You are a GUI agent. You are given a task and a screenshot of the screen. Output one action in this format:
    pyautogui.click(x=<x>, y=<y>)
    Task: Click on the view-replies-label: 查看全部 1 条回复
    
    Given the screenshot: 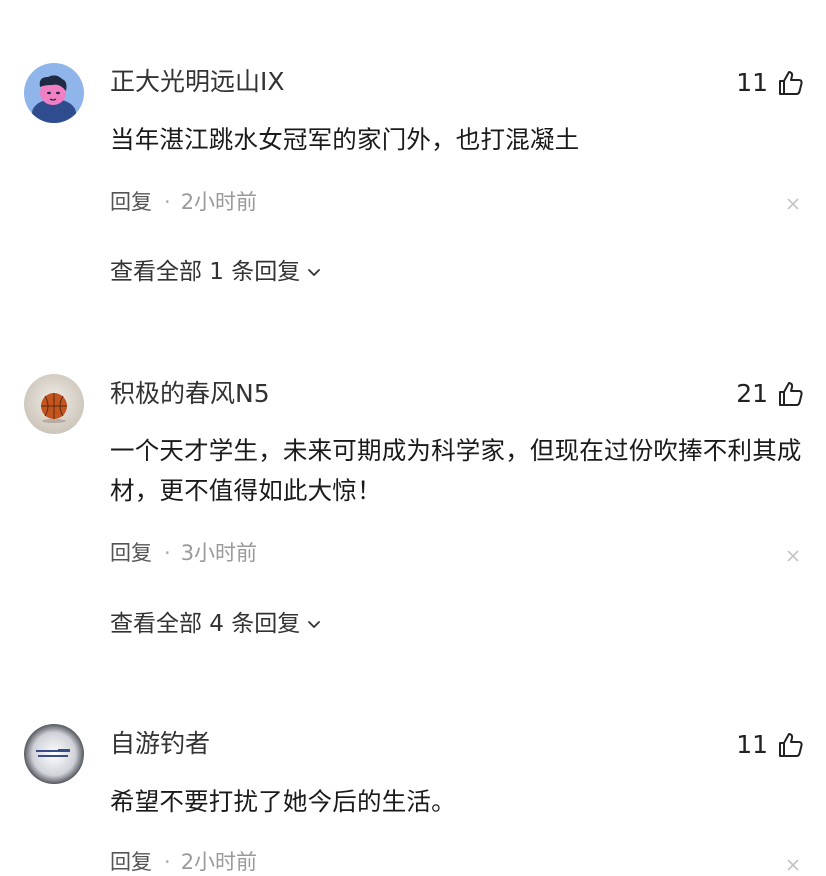 What is the action you would take?
    pyautogui.click(x=205, y=272)
    